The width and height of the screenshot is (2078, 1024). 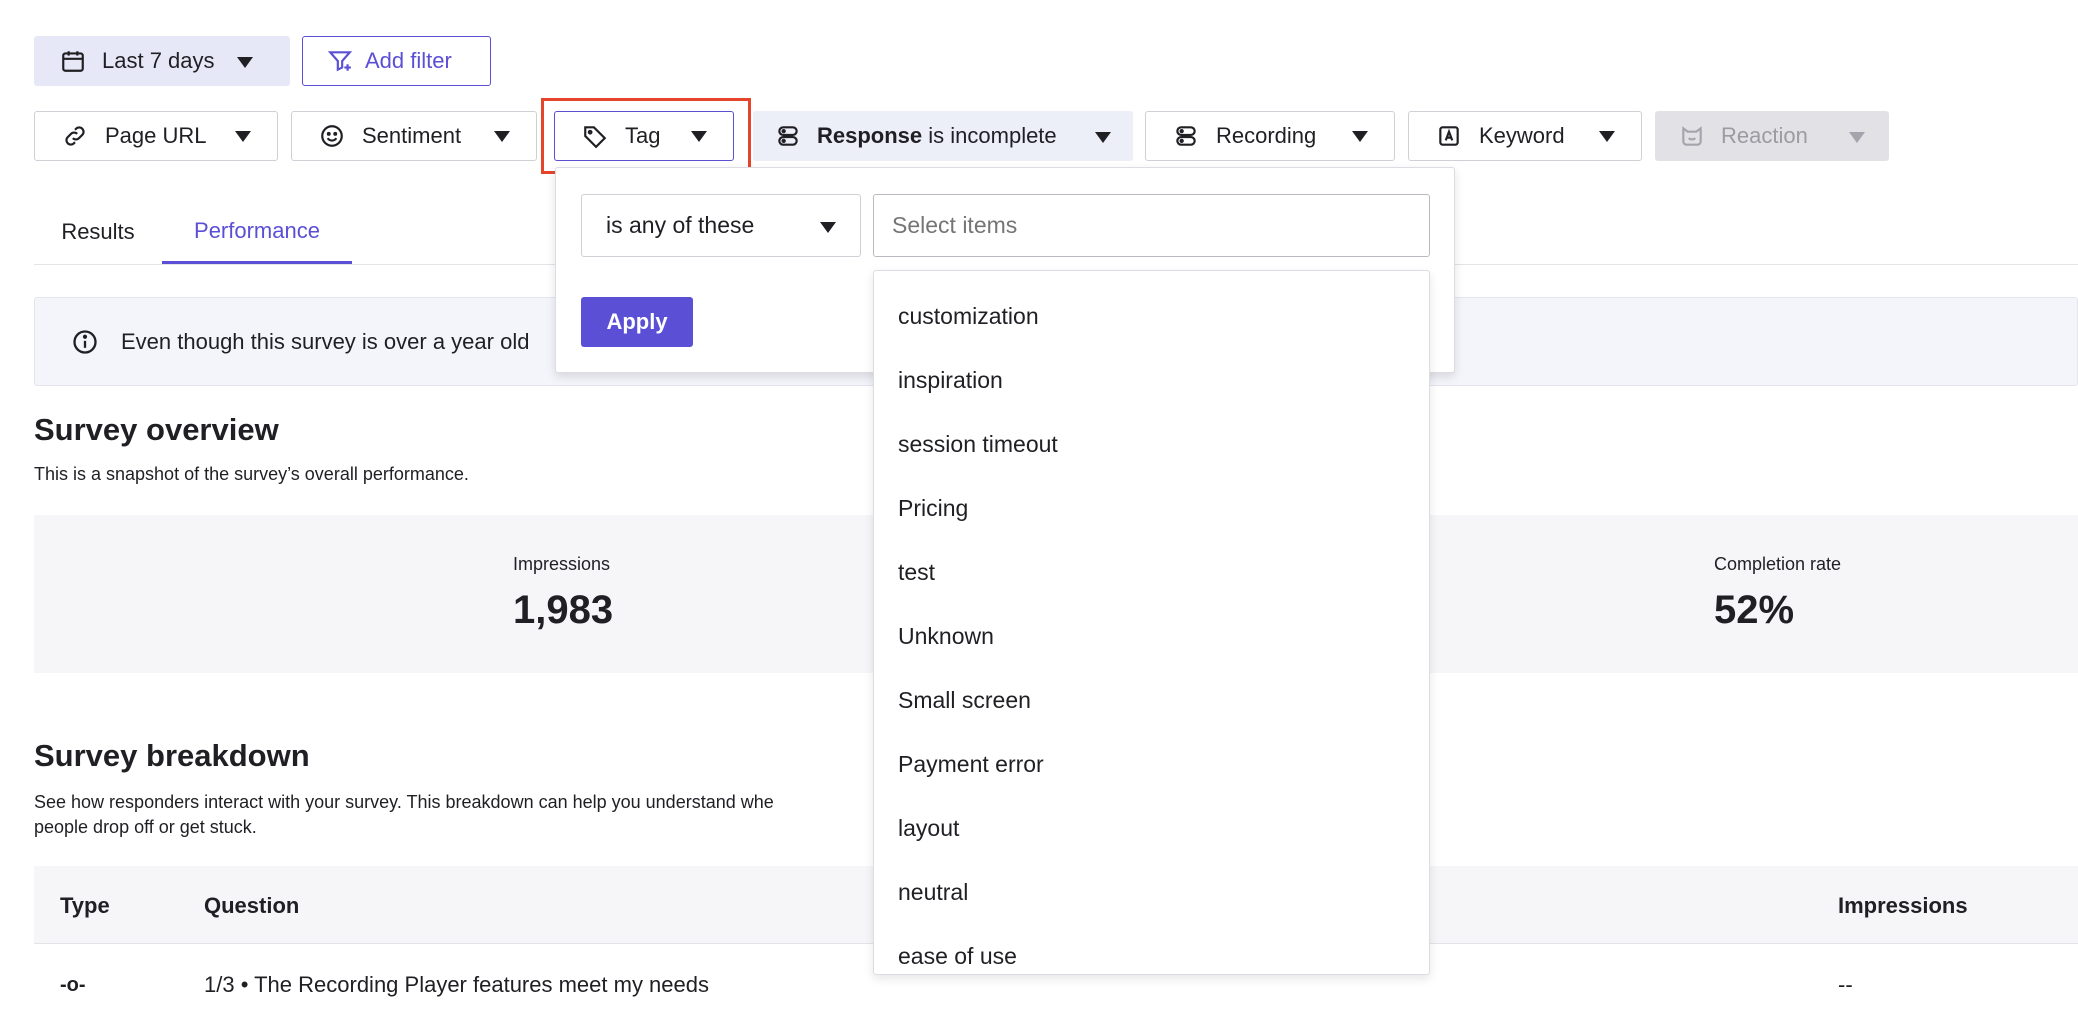 I want to click on tag-option-label: session timeout, so click(x=978, y=443).